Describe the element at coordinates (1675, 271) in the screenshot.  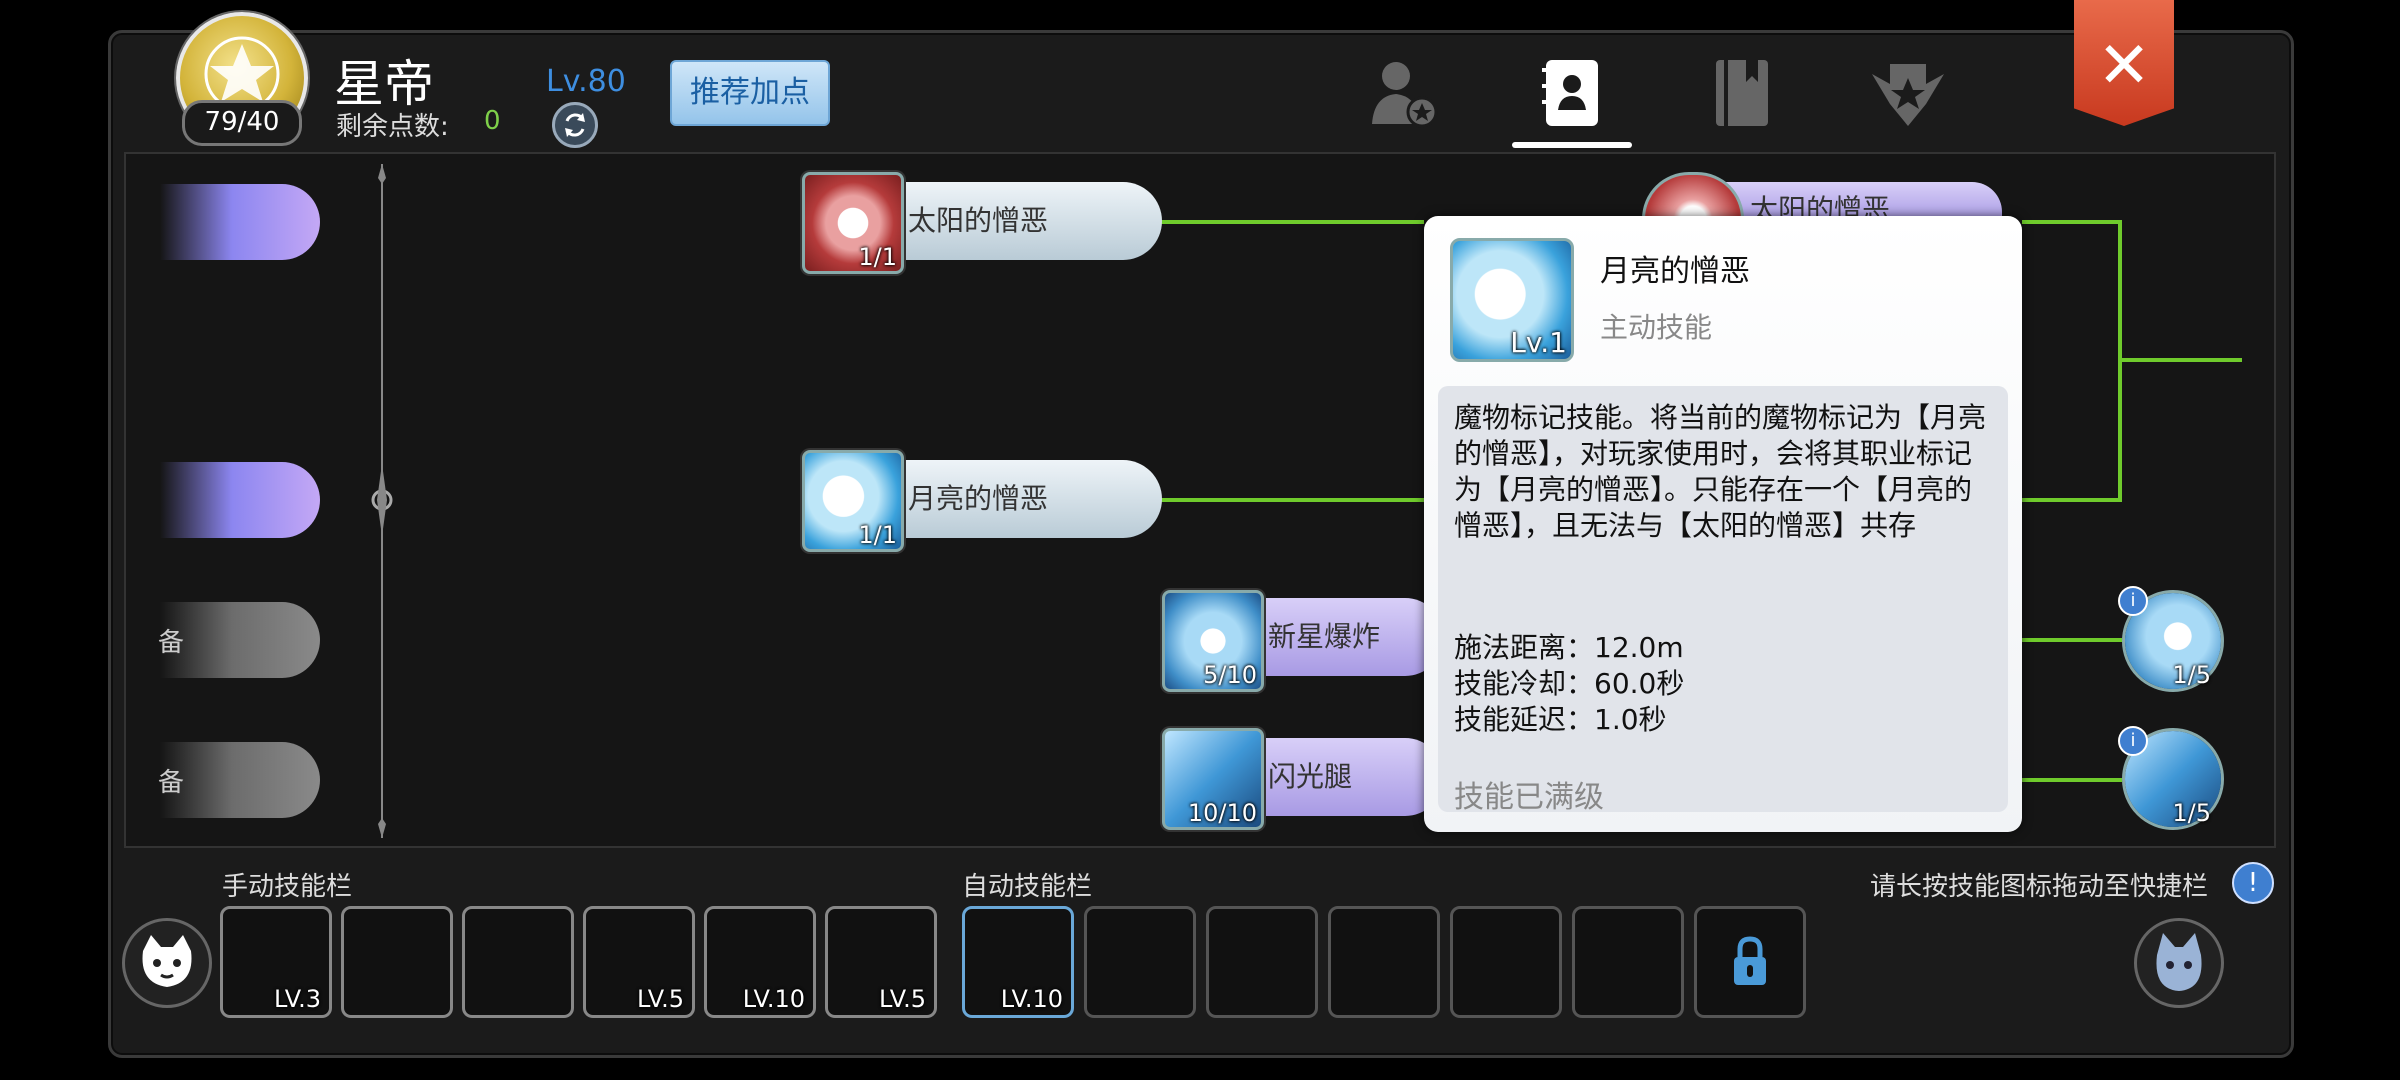
I see `tooltip-skill-name: 月亮的憎恶` at that location.